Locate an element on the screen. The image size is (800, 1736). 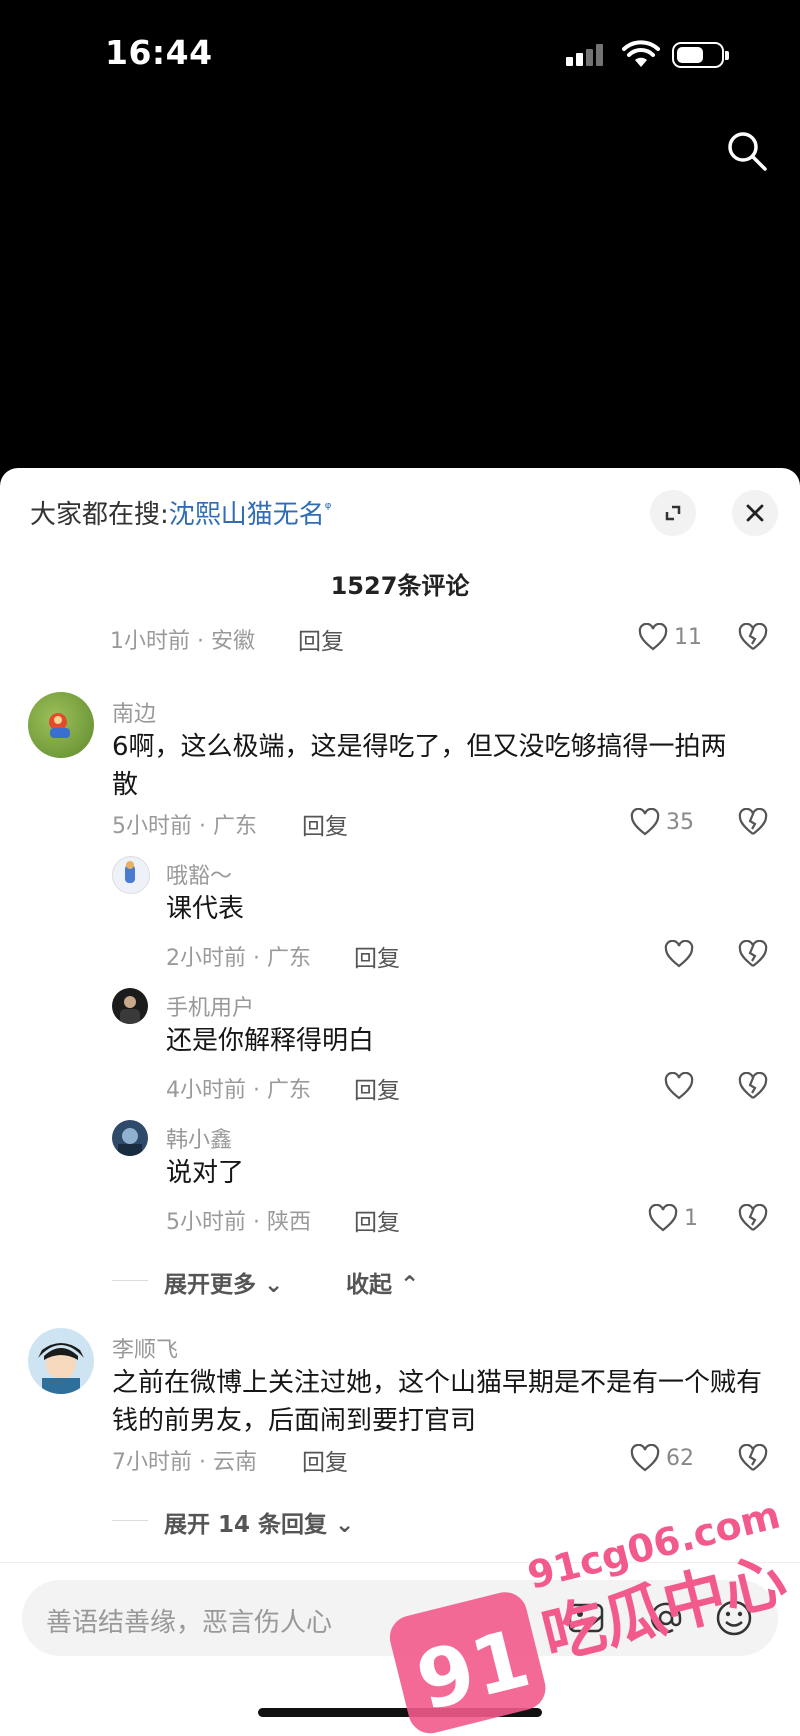
close-button is located at coordinates (755, 513).